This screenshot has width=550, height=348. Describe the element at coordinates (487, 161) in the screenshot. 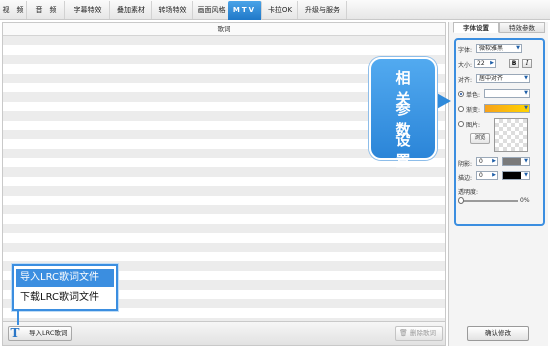

I see `shadow-size-select: 0 ▶` at that location.